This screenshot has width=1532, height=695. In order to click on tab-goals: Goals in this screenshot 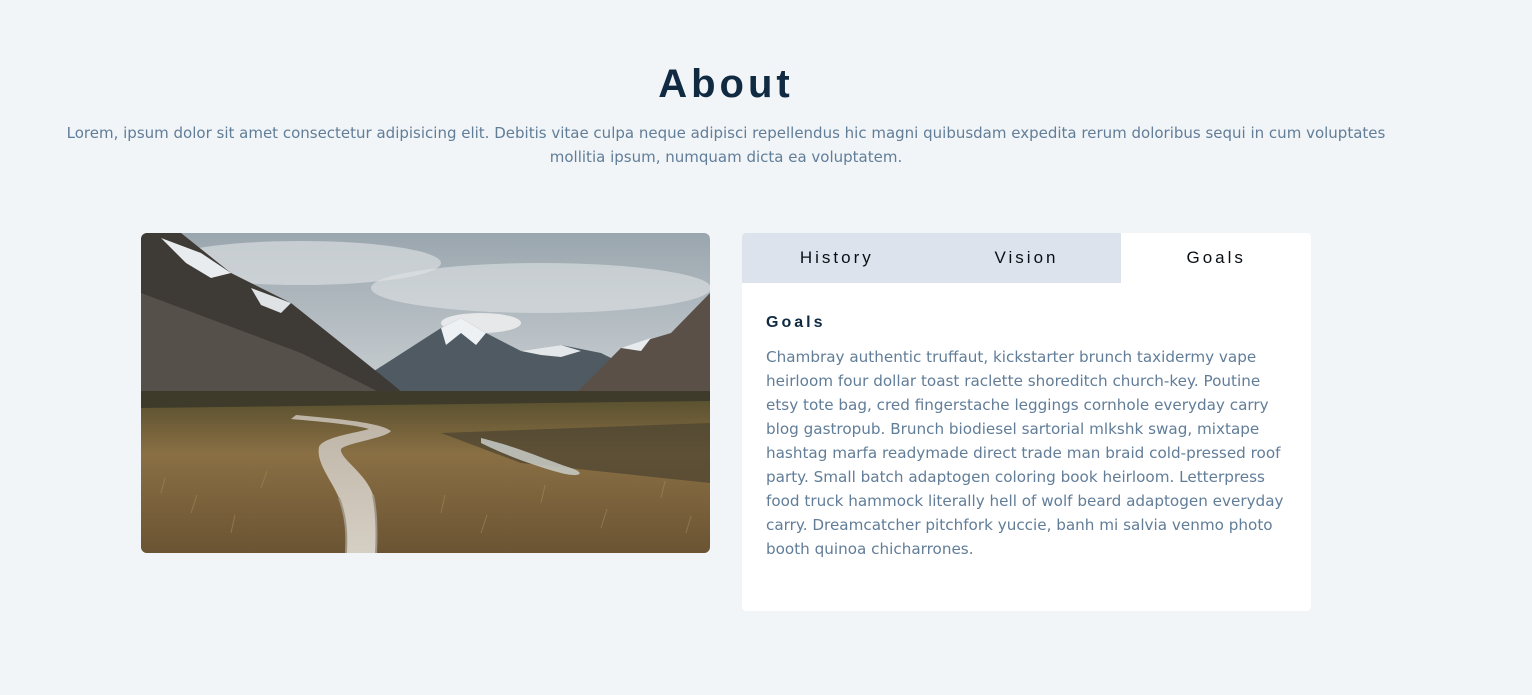, I will do `click(1216, 258)`.